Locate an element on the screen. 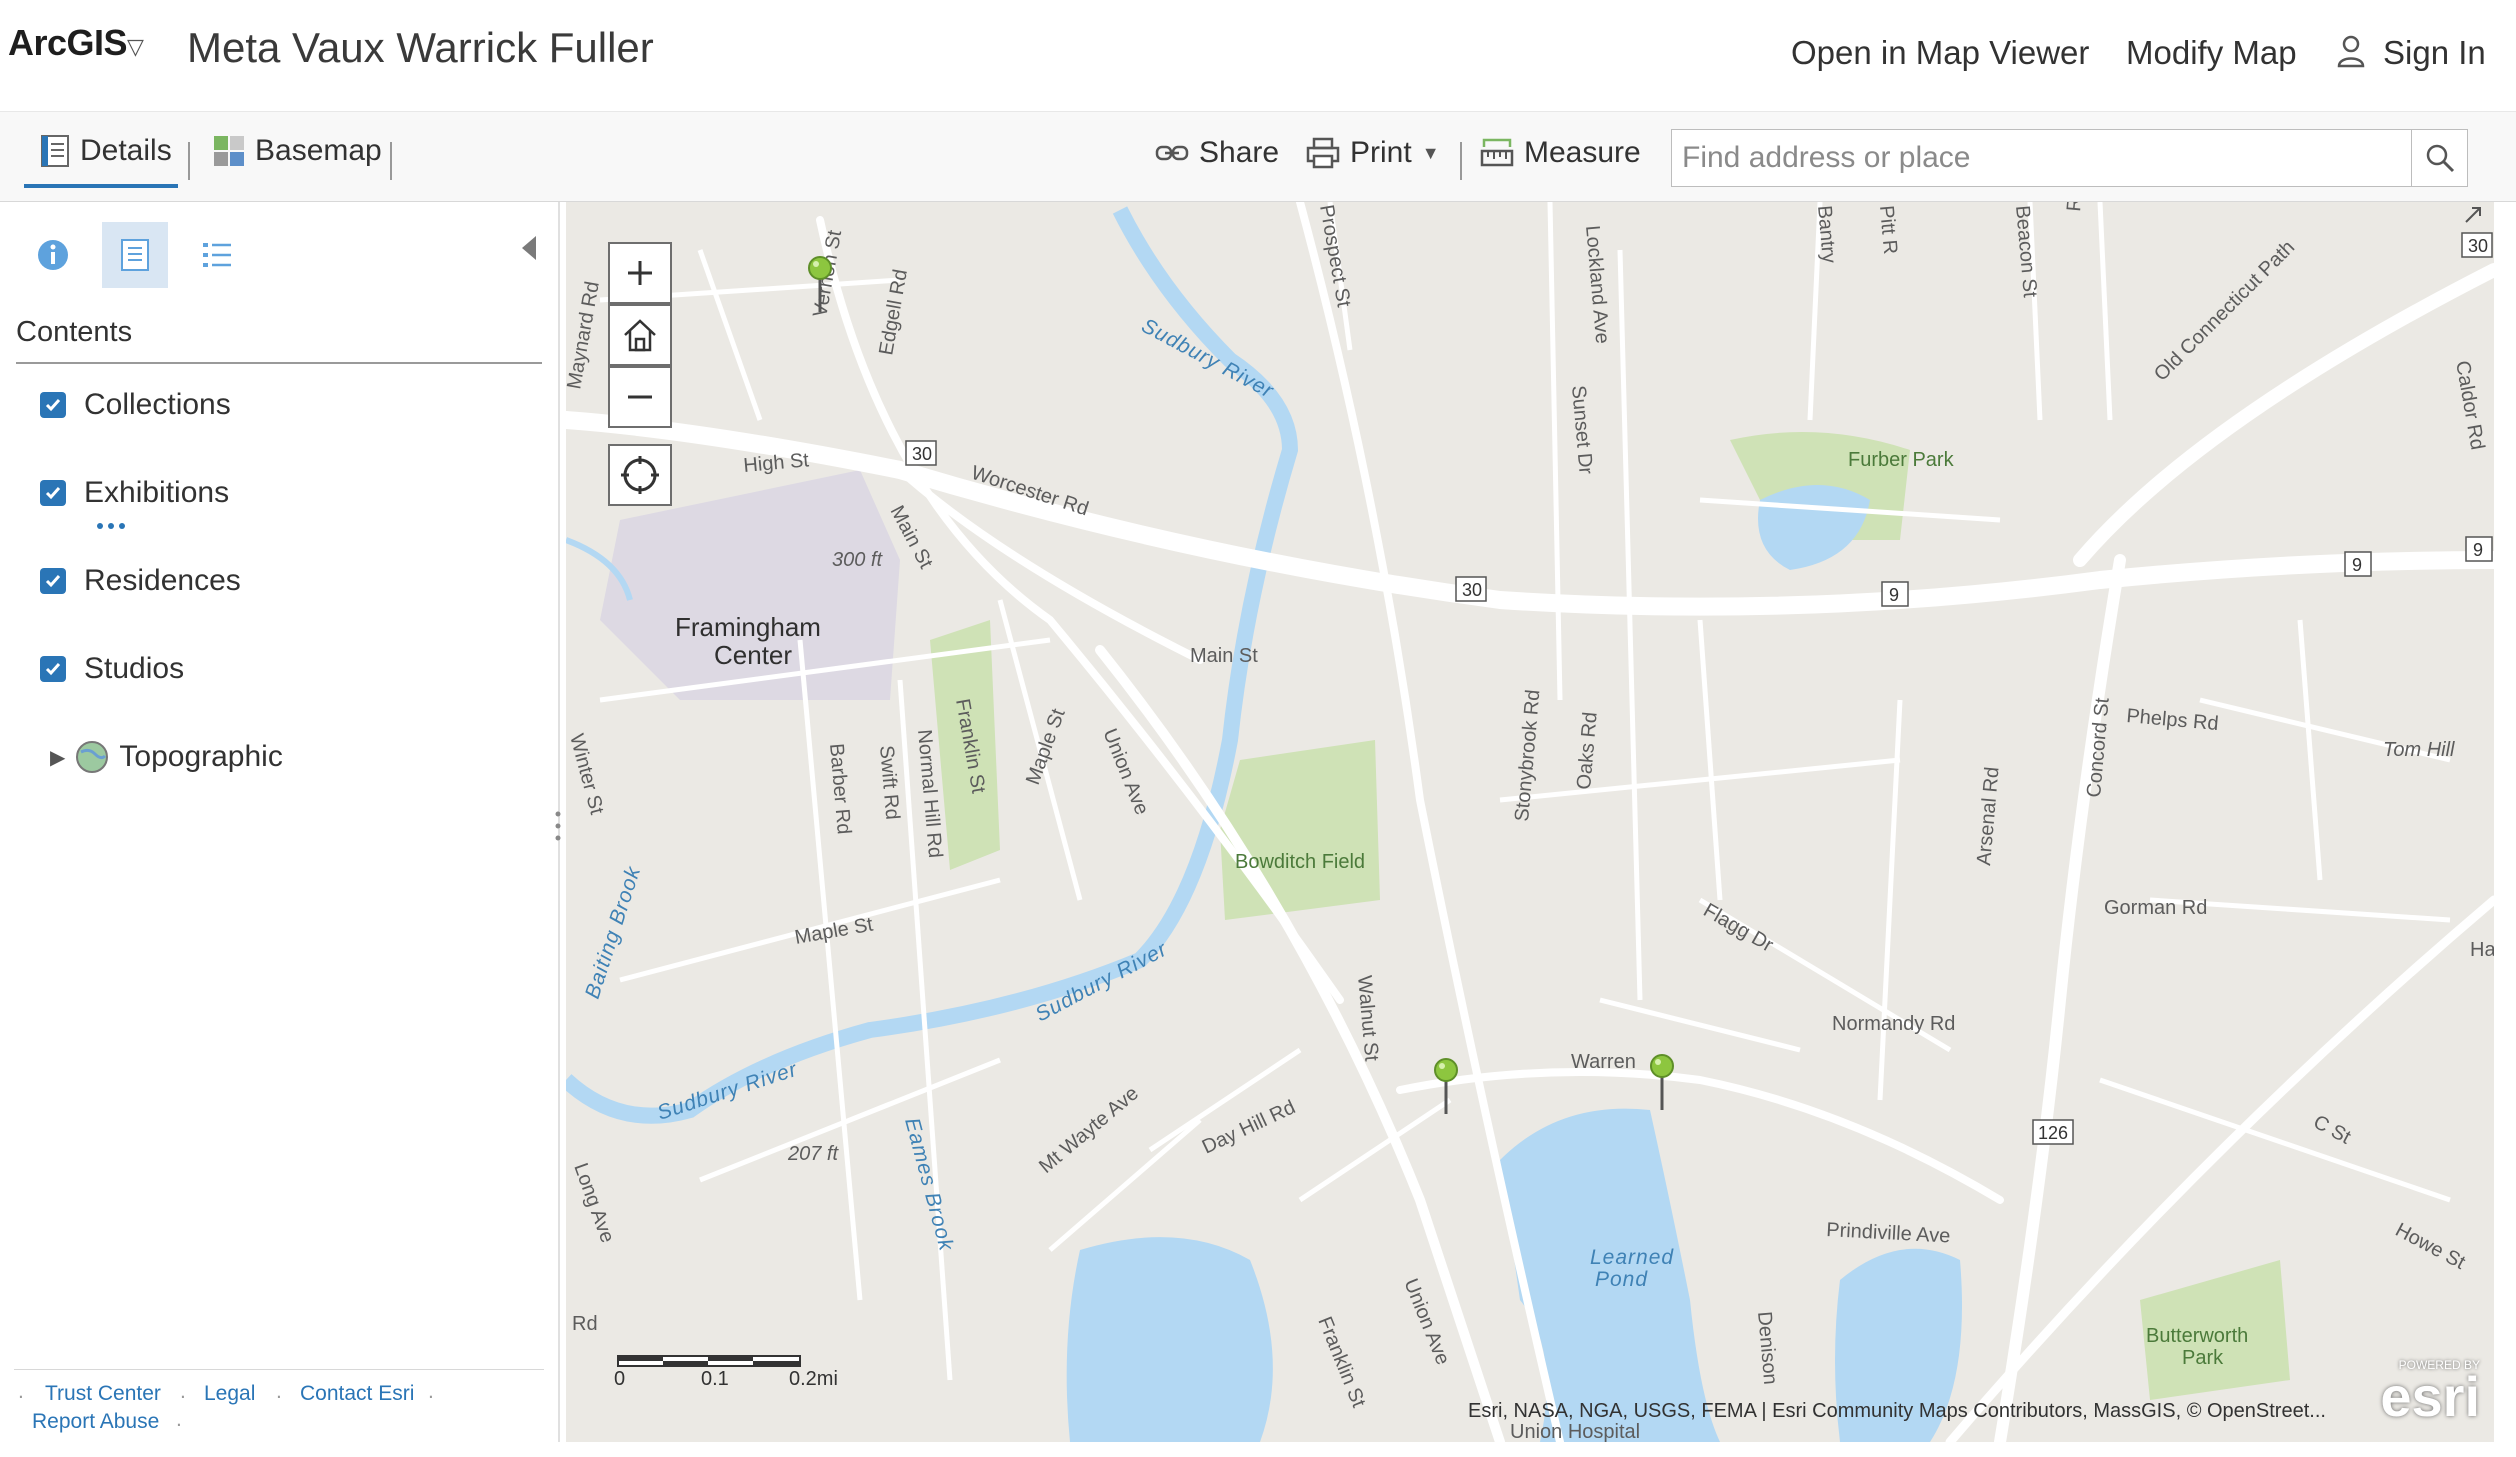  layer-label: Topographic is located at coordinates (201, 756).